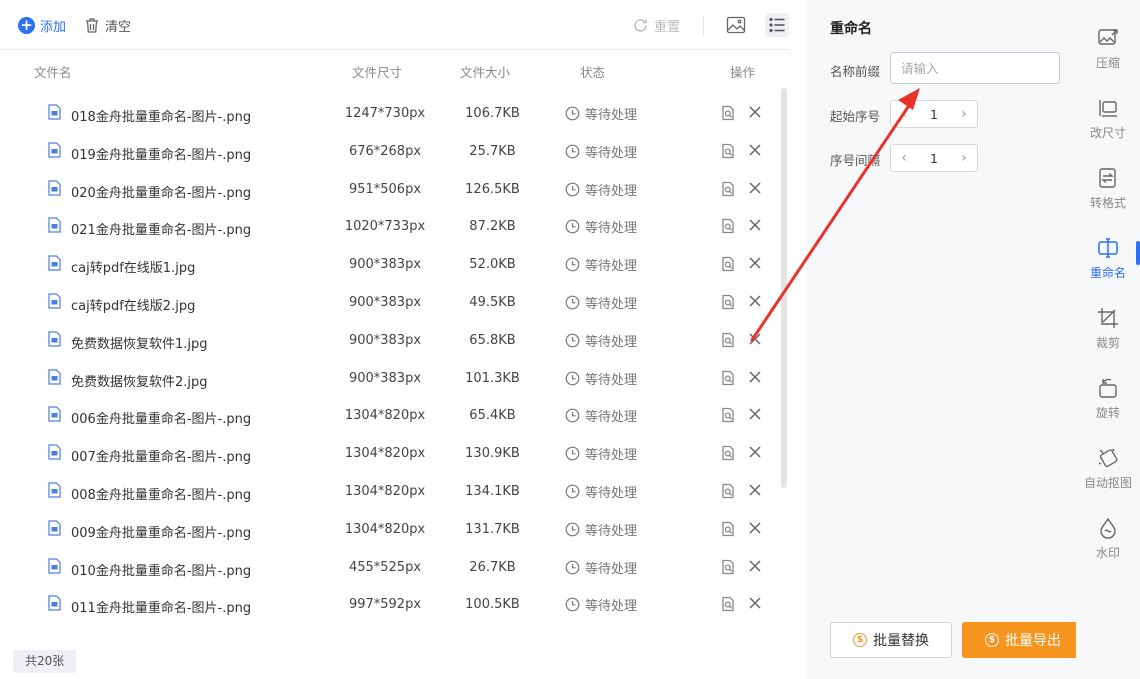 Image resolution: width=1140 pixels, height=679 pixels. What do you see at coordinates (855, 160) in the screenshot?
I see `interval-label: 序号间隔` at bounding box center [855, 160].